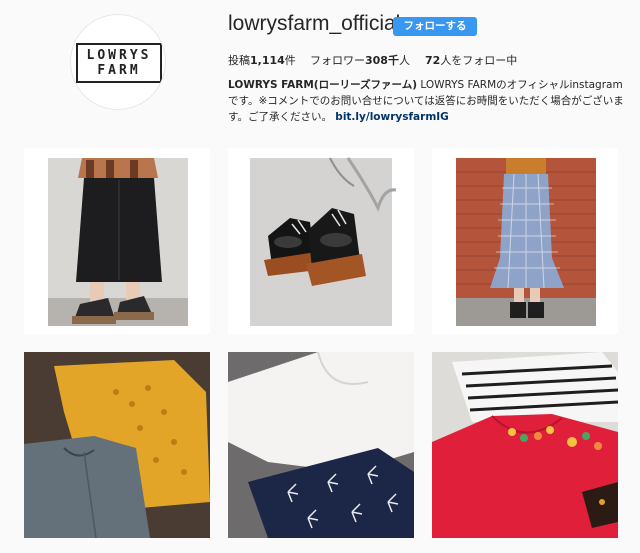 The image size is (640, 553). I want to click on post-image-mustard-top-and-pants, so click(117, 445).